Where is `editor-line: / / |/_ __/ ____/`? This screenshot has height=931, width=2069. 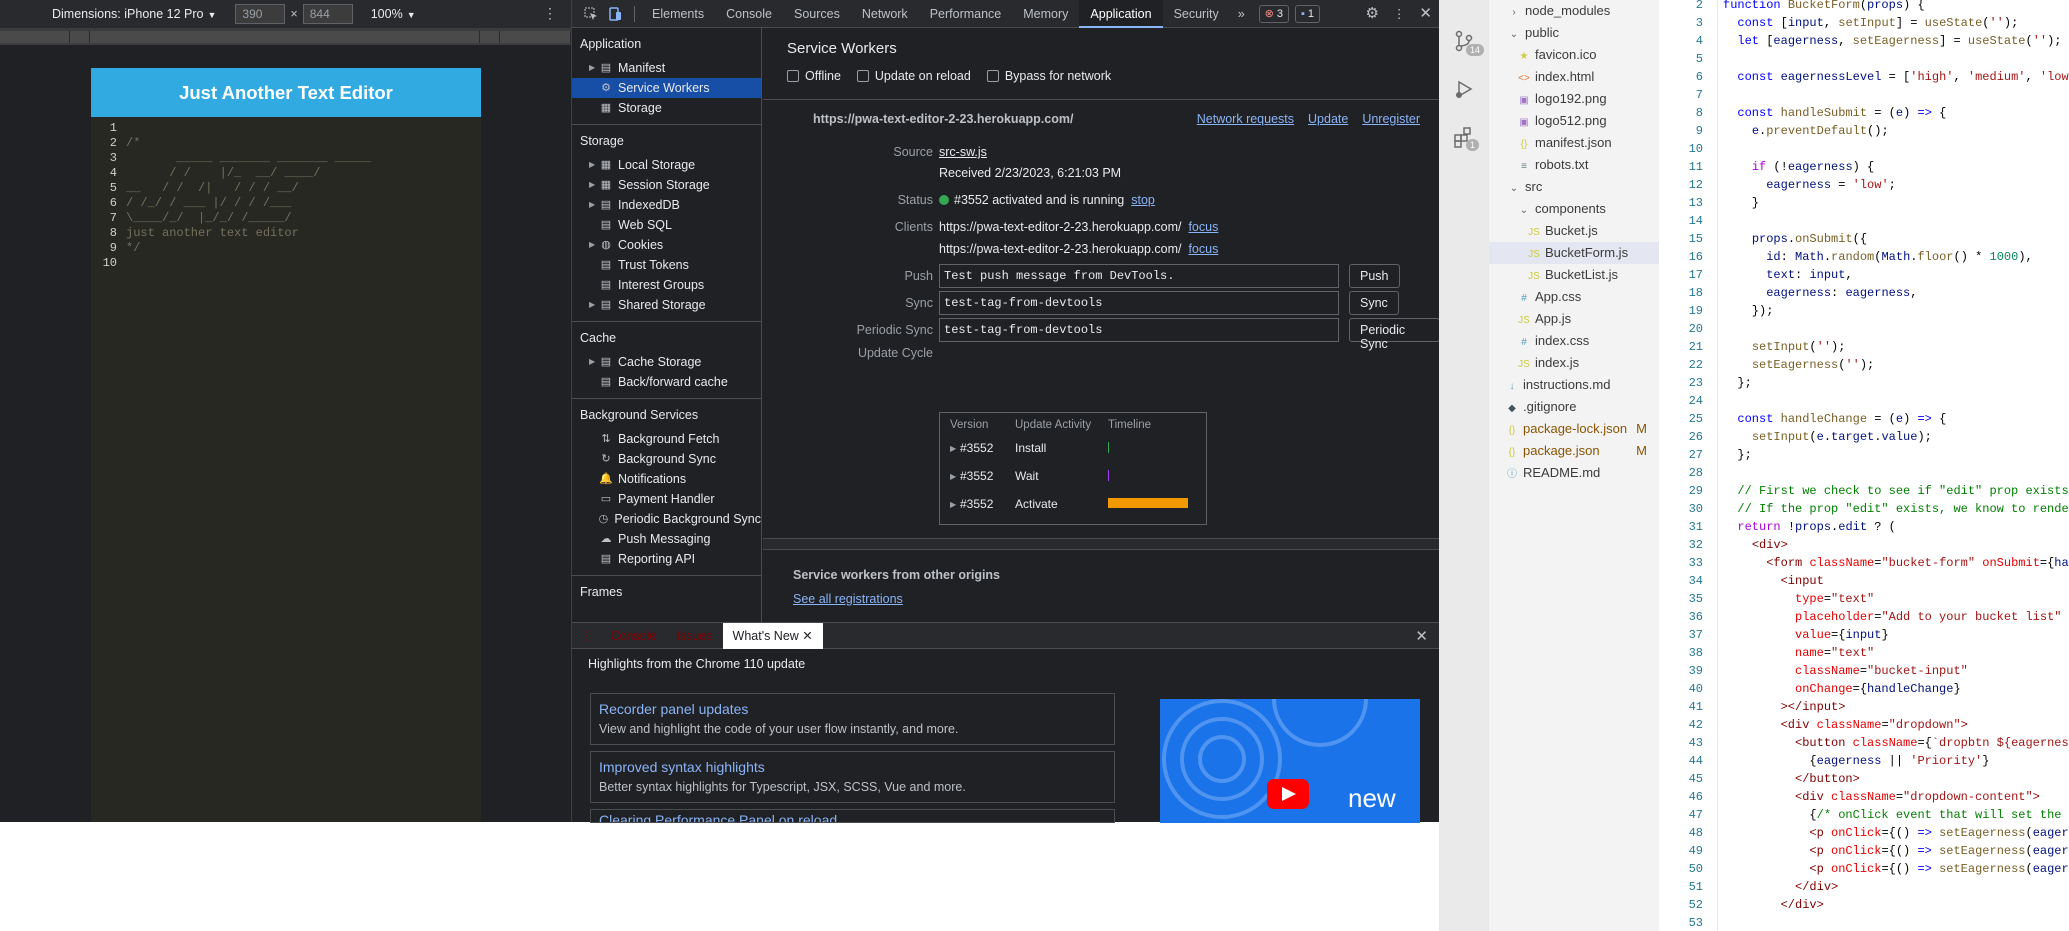
editor-line: / / |/_ __/ ____/ is located at coordinates (248, 173).